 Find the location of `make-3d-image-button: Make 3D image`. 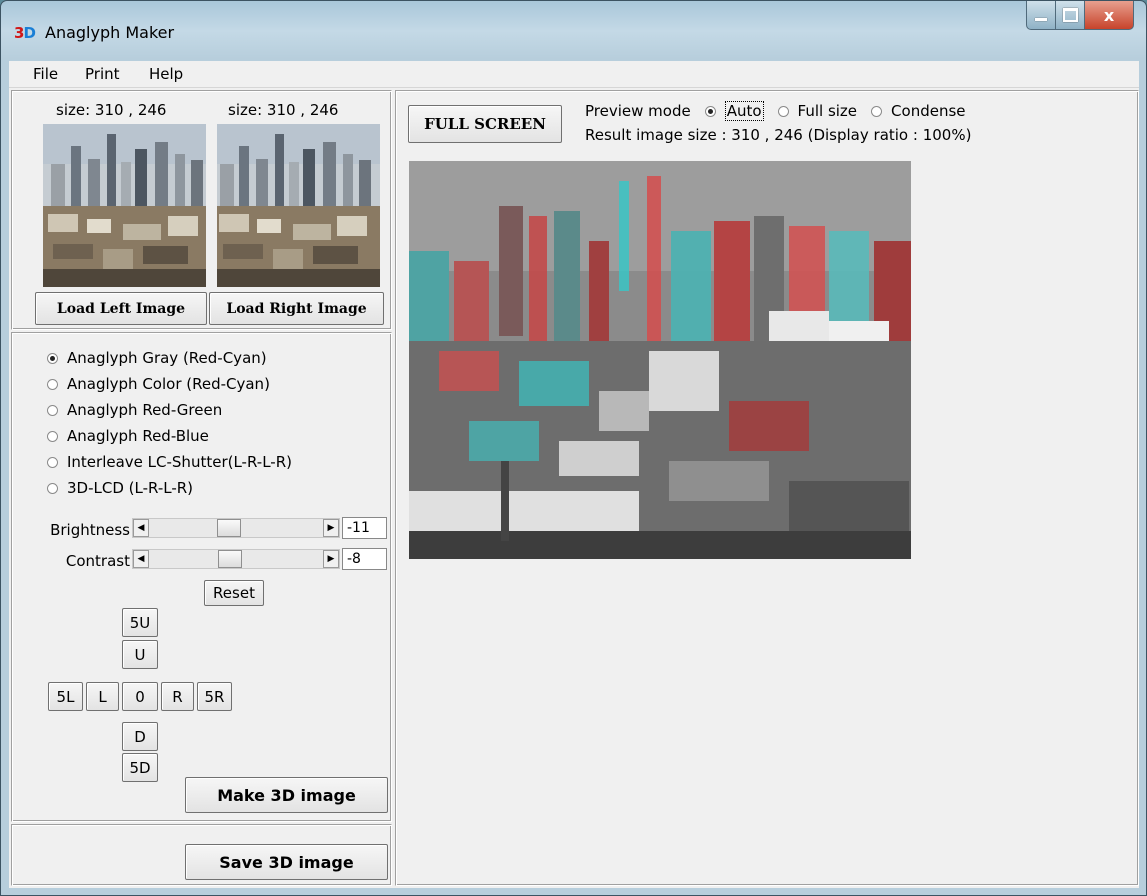

make-3d-image-button: Make 3D image is located at coordinates (286, 795).